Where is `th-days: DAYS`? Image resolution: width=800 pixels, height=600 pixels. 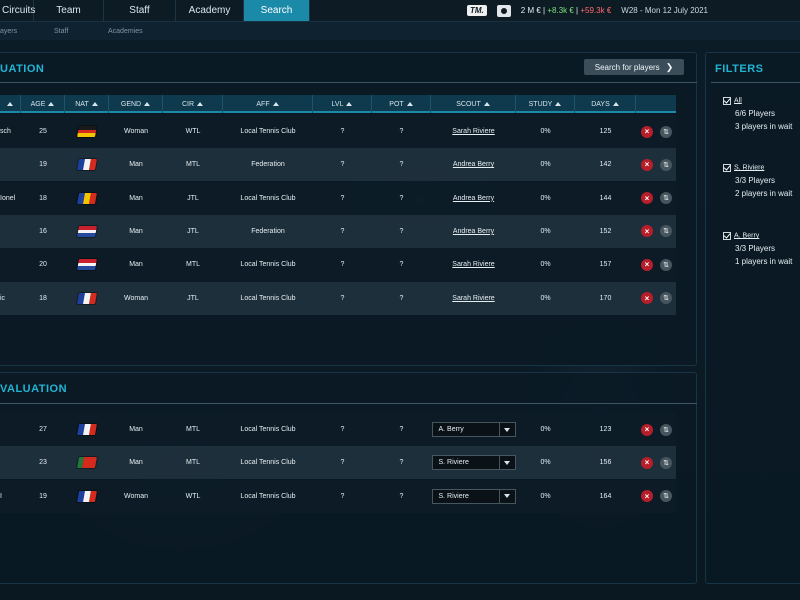 th-days: DAYS is located at coordinates (605, 104).